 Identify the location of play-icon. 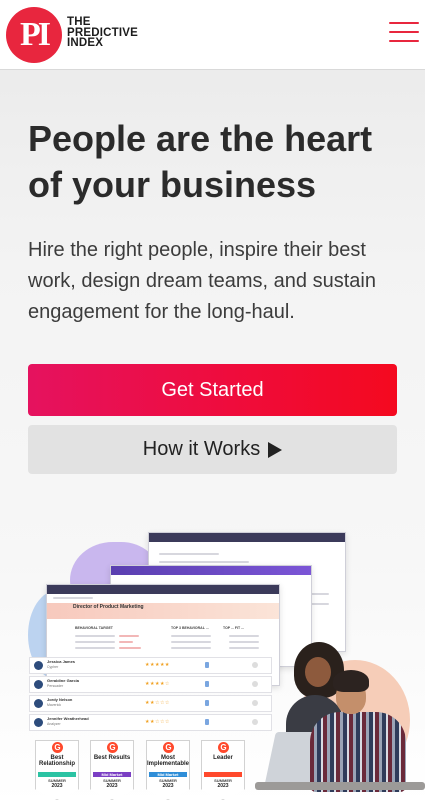
(275, 449).